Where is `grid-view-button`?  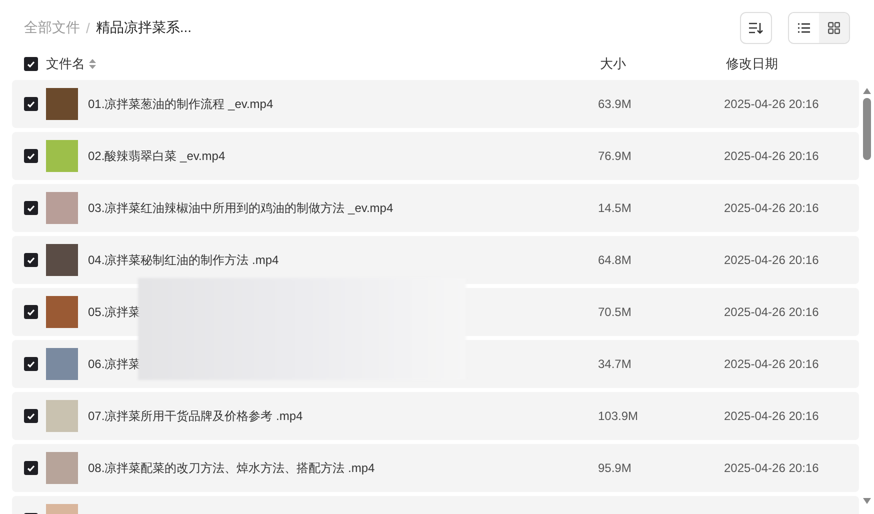 grid-view-button is located at coordinates (834, 28).